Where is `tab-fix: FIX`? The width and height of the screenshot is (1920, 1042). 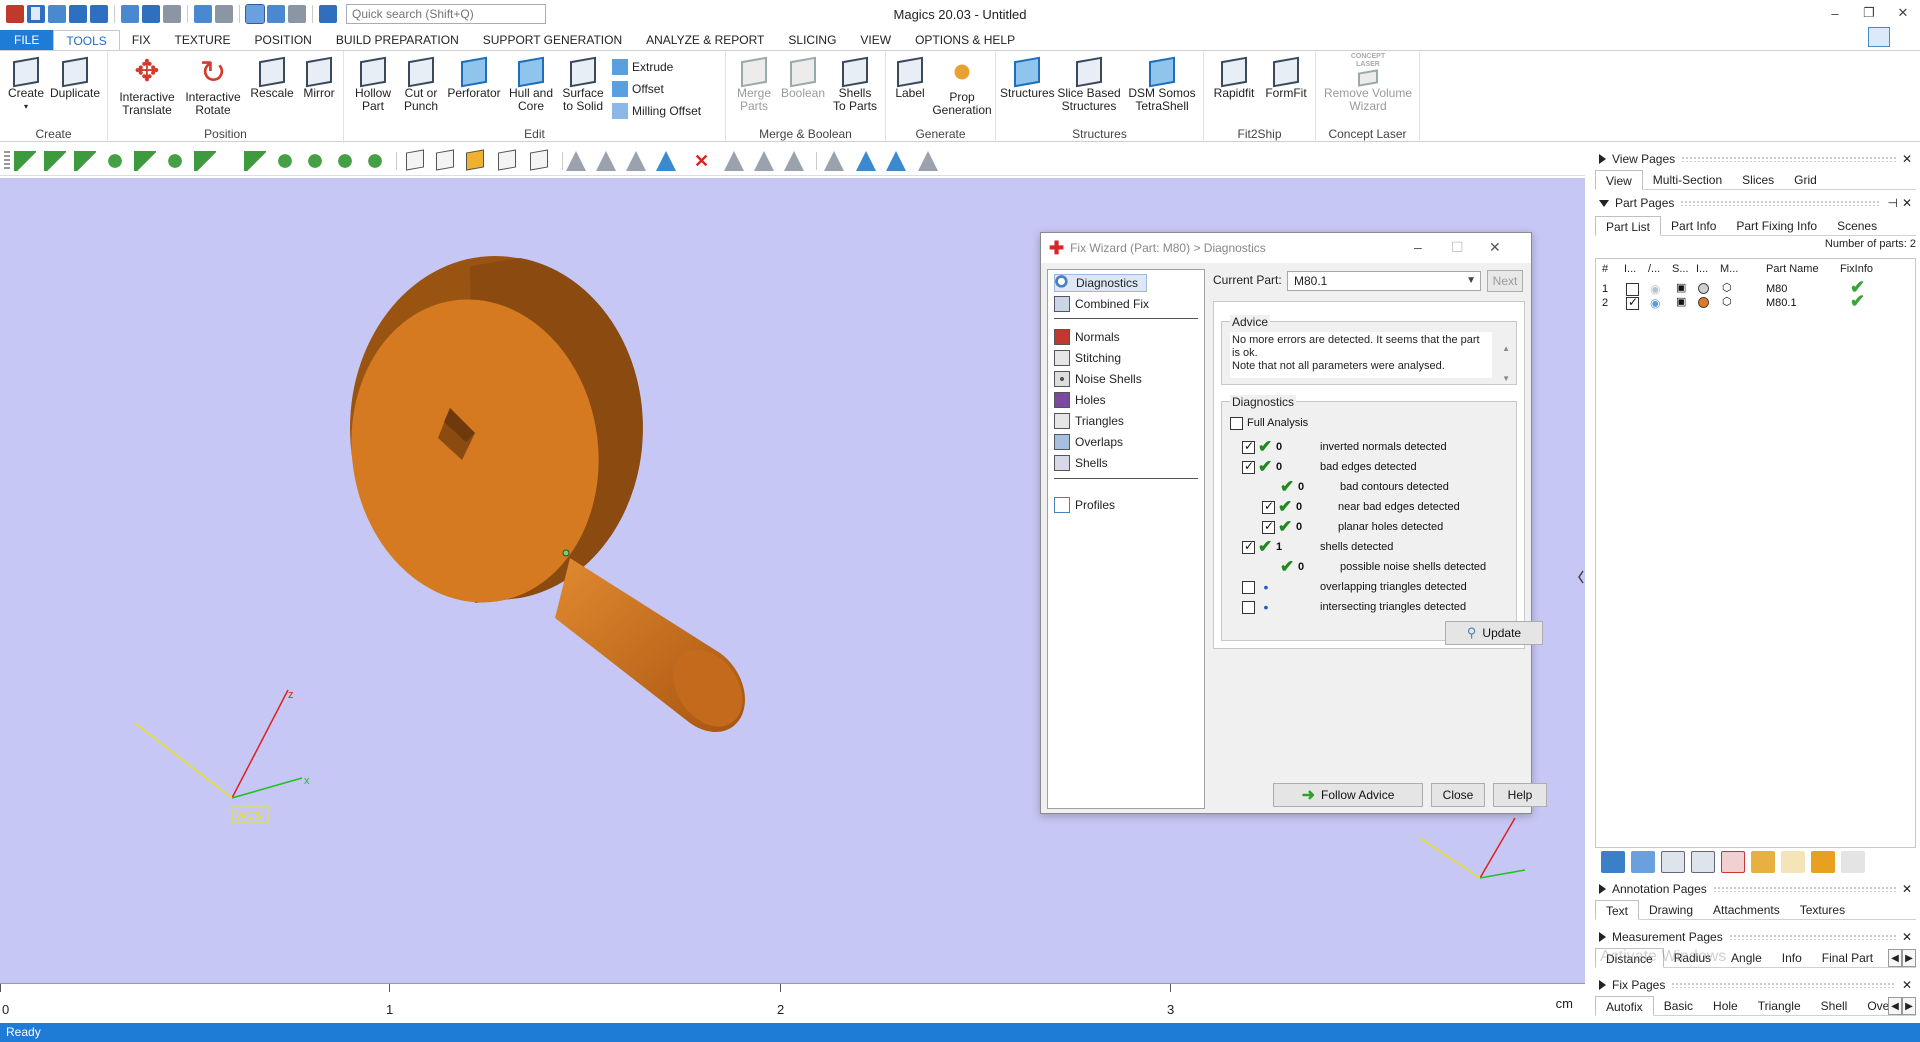
tab-fix: FIX is located at coordinates (141, 40).